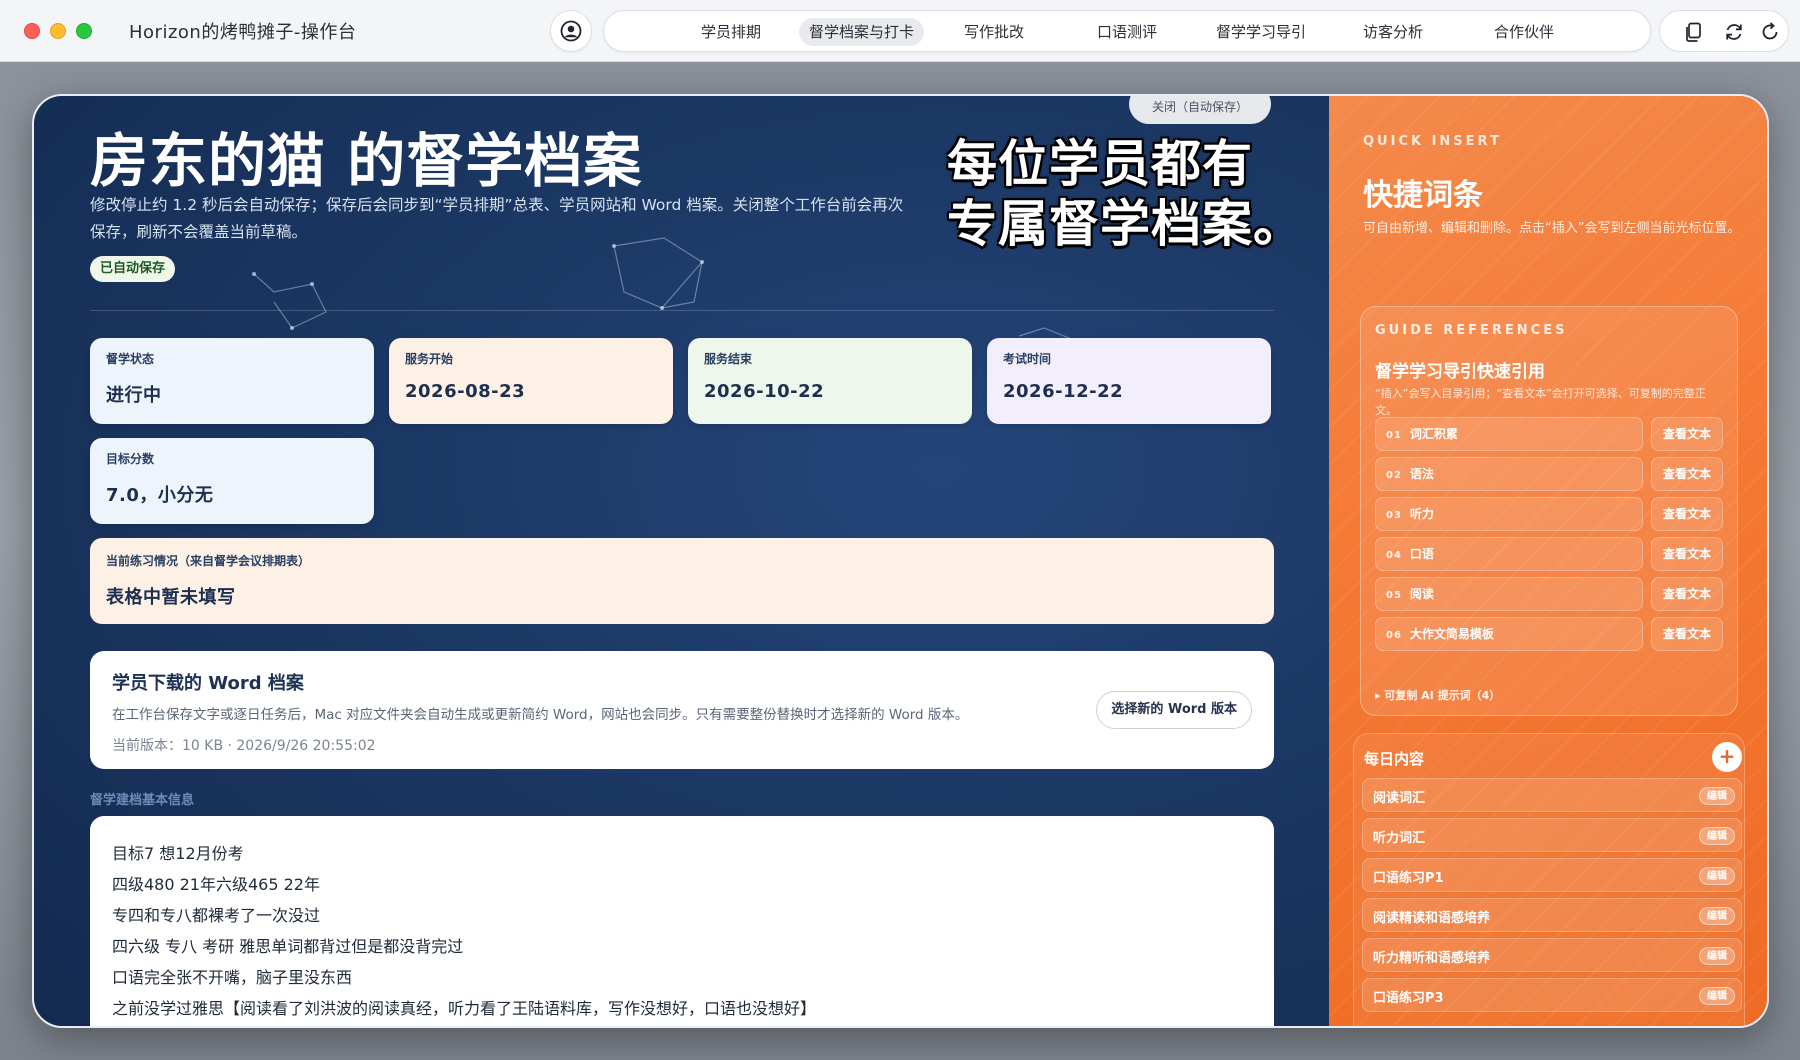 The width and height of the screenshot is (1800, 1060). I want to click on guide-row: 04 口语 查看文本, so click(1550, 554).